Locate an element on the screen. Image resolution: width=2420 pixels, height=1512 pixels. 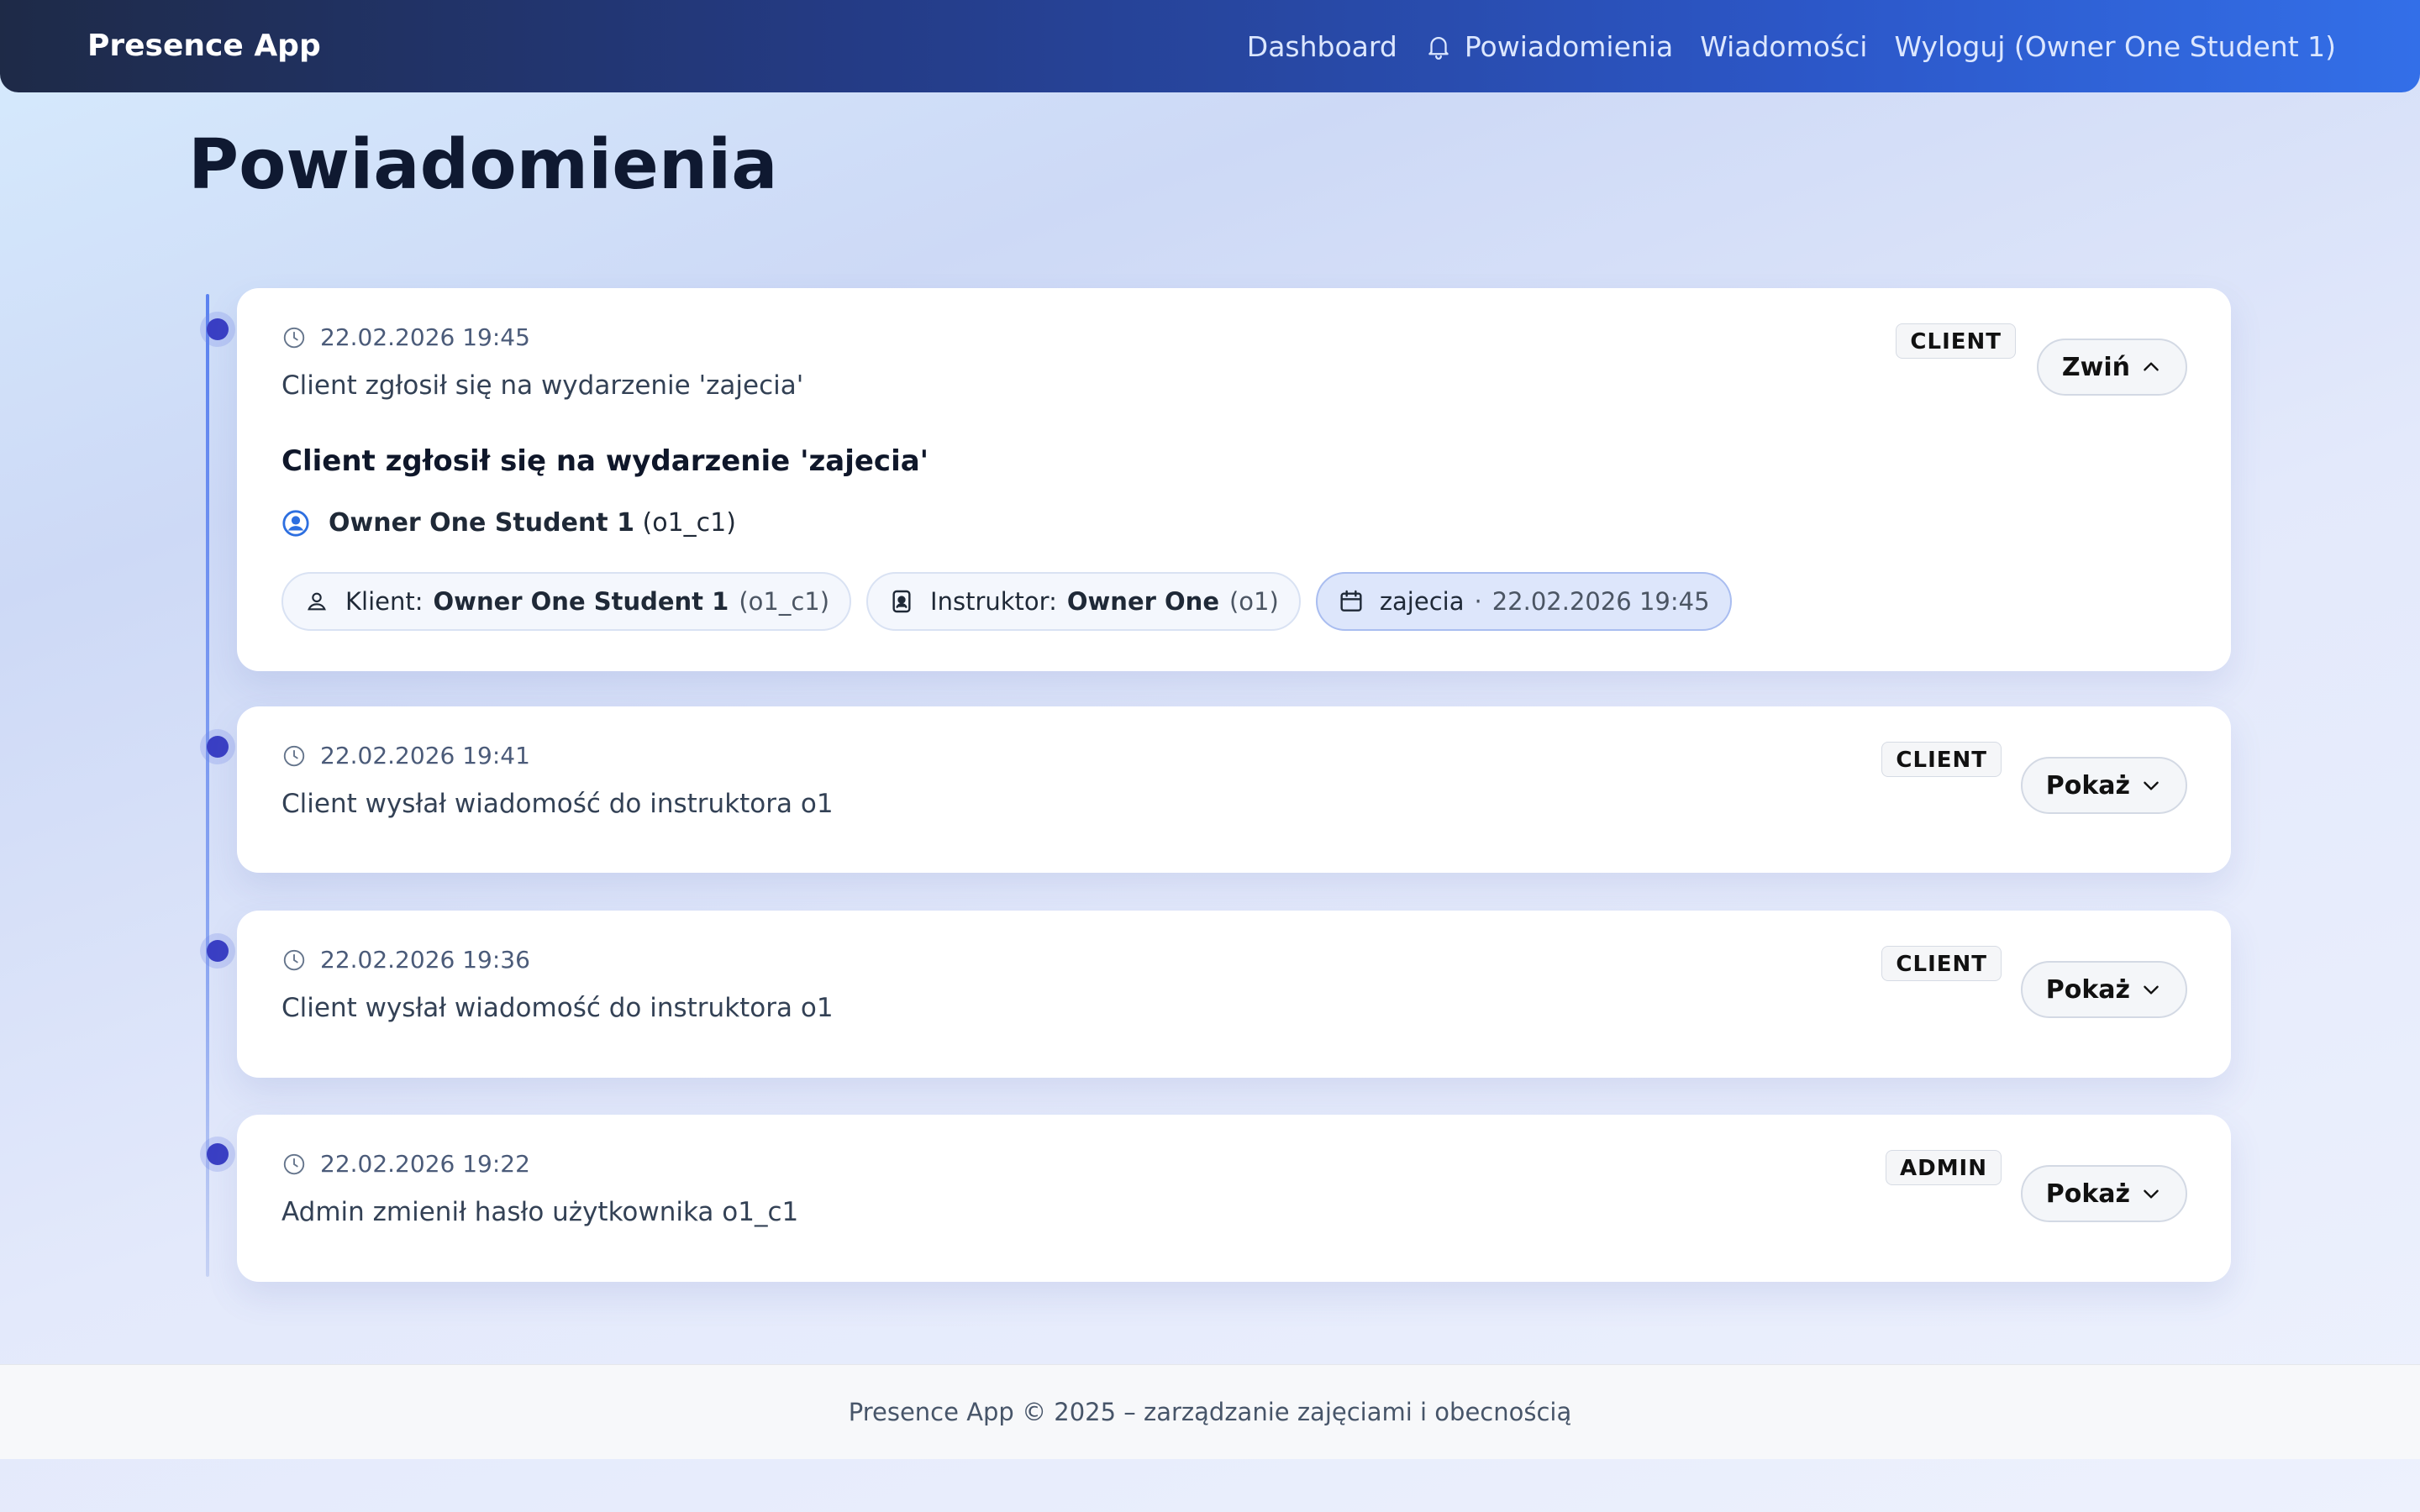
nav-link-notifications: Powiadomienia is located at coordinates (1548, 46).